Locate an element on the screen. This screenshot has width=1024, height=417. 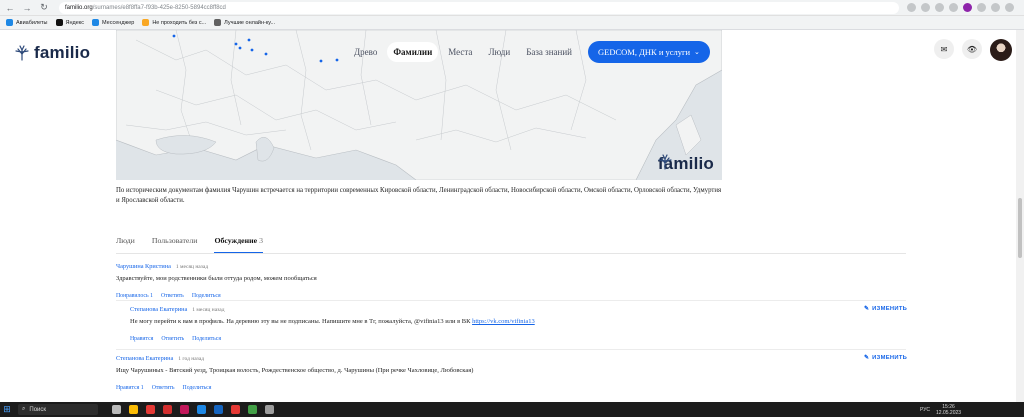
like-button: Нравится is located at coordinates (141, 339).